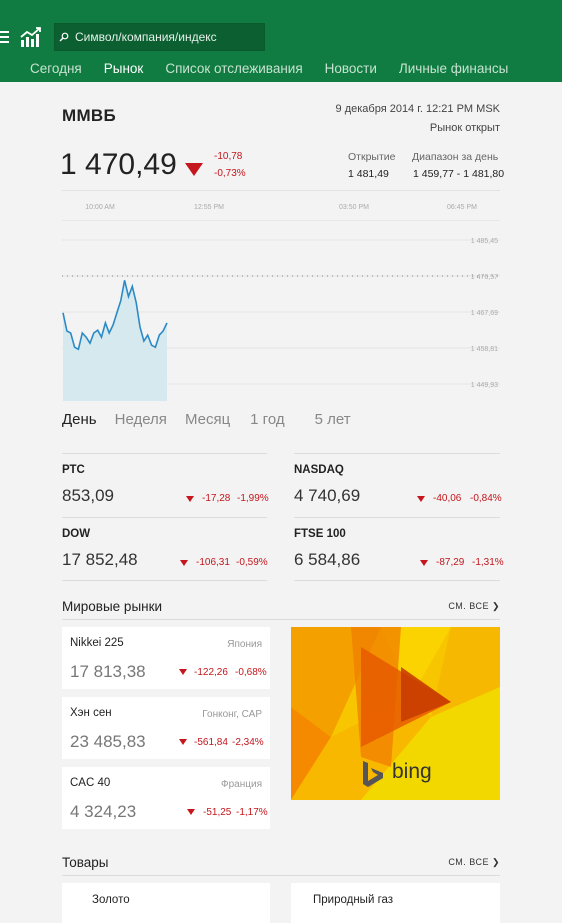  What do you see at coordinates (76, 534) in the screenshot?
I see `index-name: DOW` at bounding box center [76, 534].